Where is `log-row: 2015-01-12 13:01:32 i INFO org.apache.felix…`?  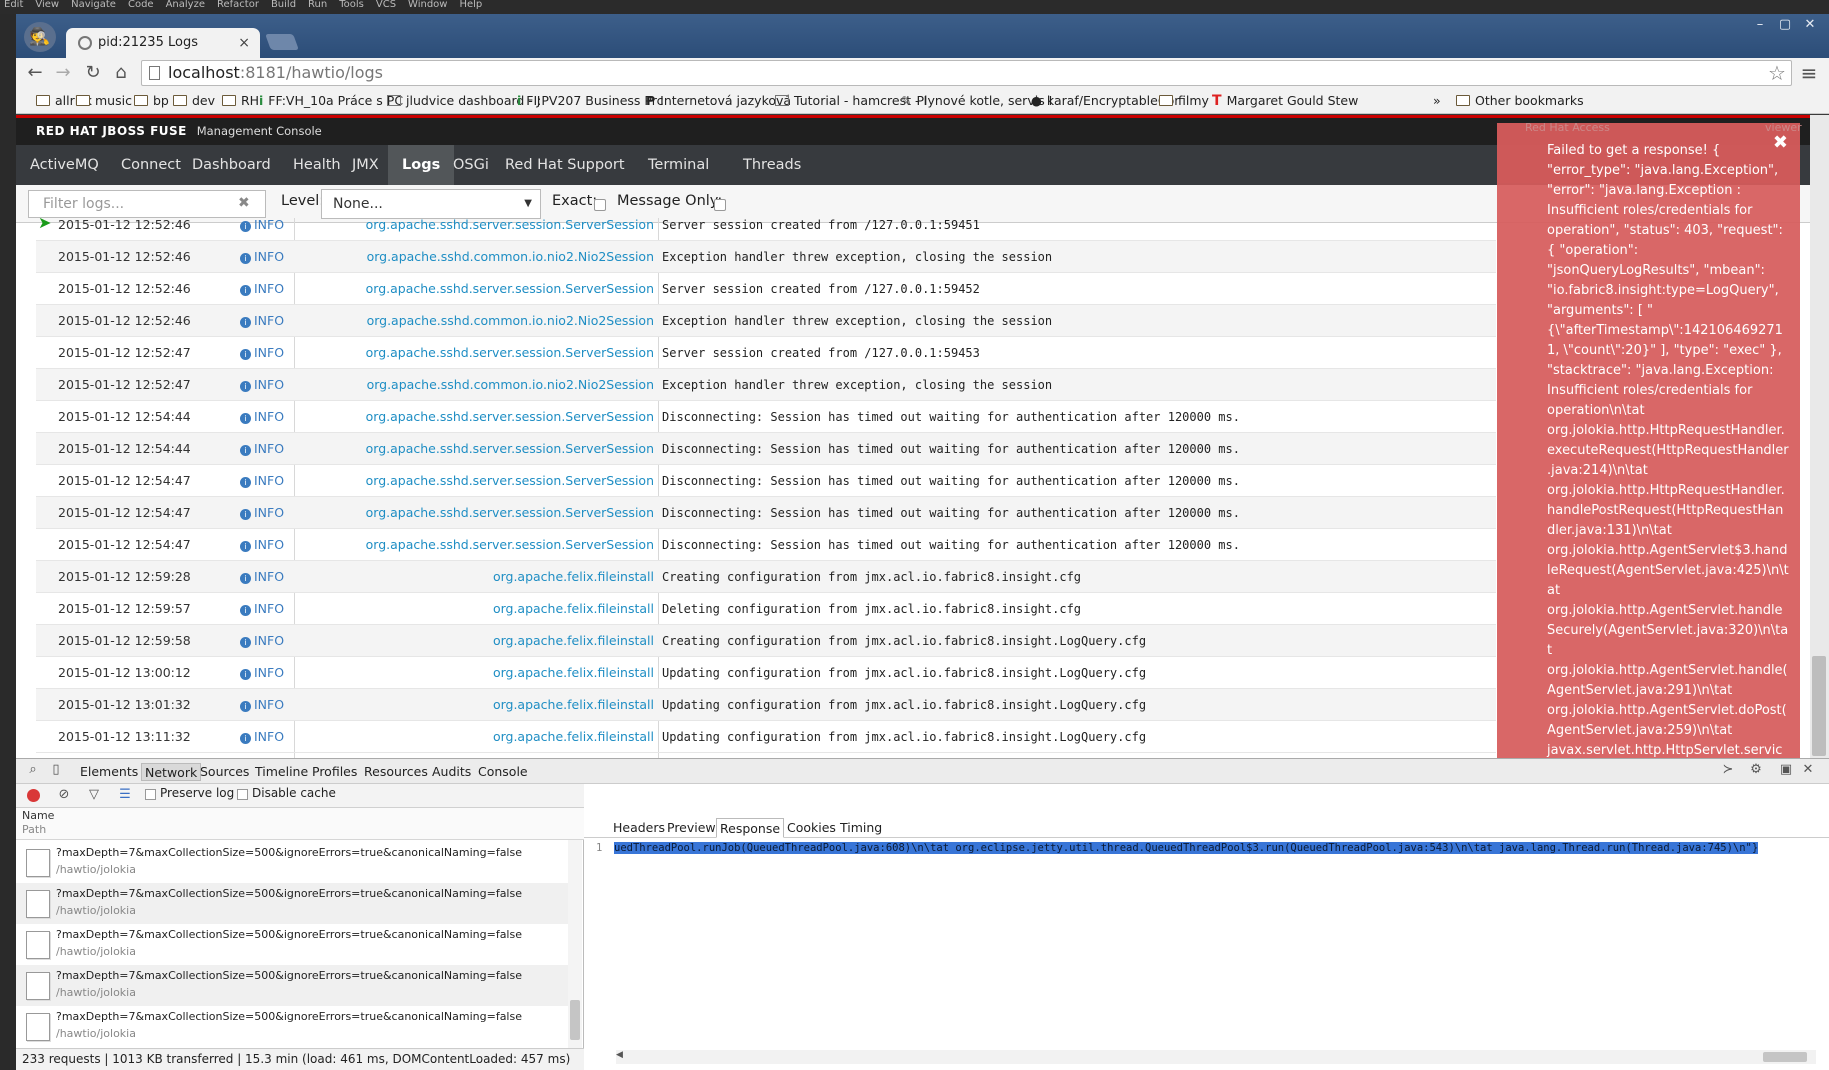
log-row: 2015-01-12 13:01:32 i INFO org.apache.felix… is located at coordinates (766, 705).